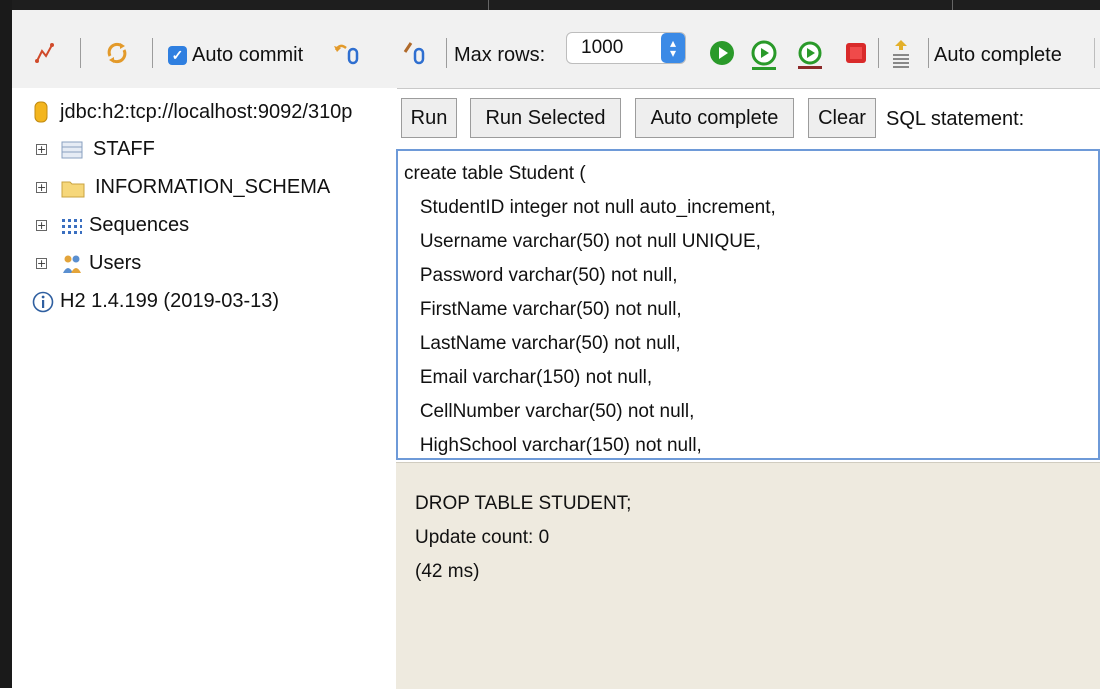 This screenshot has width=1100, height=689. I want to click on window-left-edge, so click(6, 344).